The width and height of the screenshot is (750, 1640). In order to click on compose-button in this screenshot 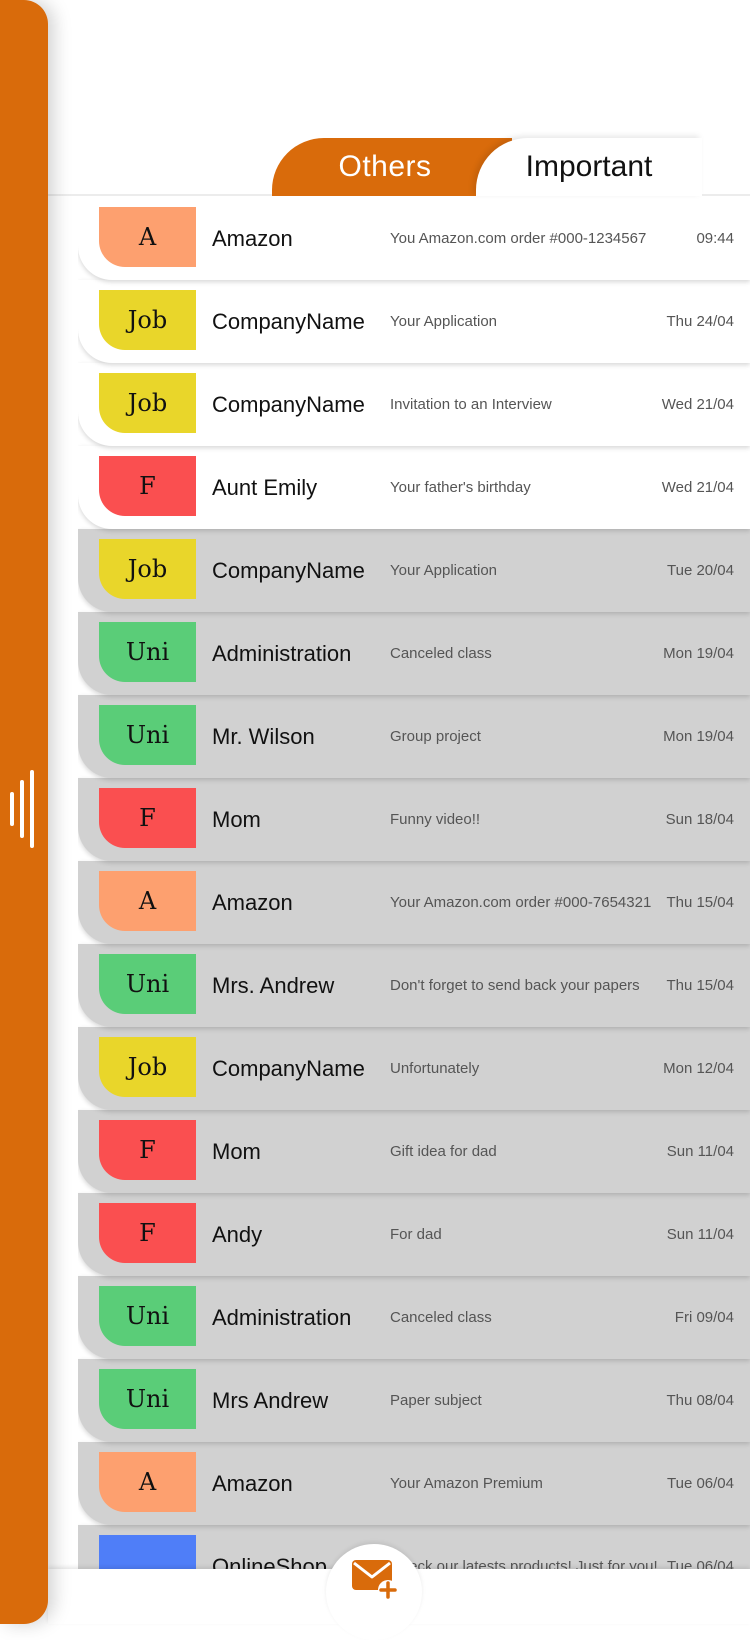, I will do `click(374, 1592)`.